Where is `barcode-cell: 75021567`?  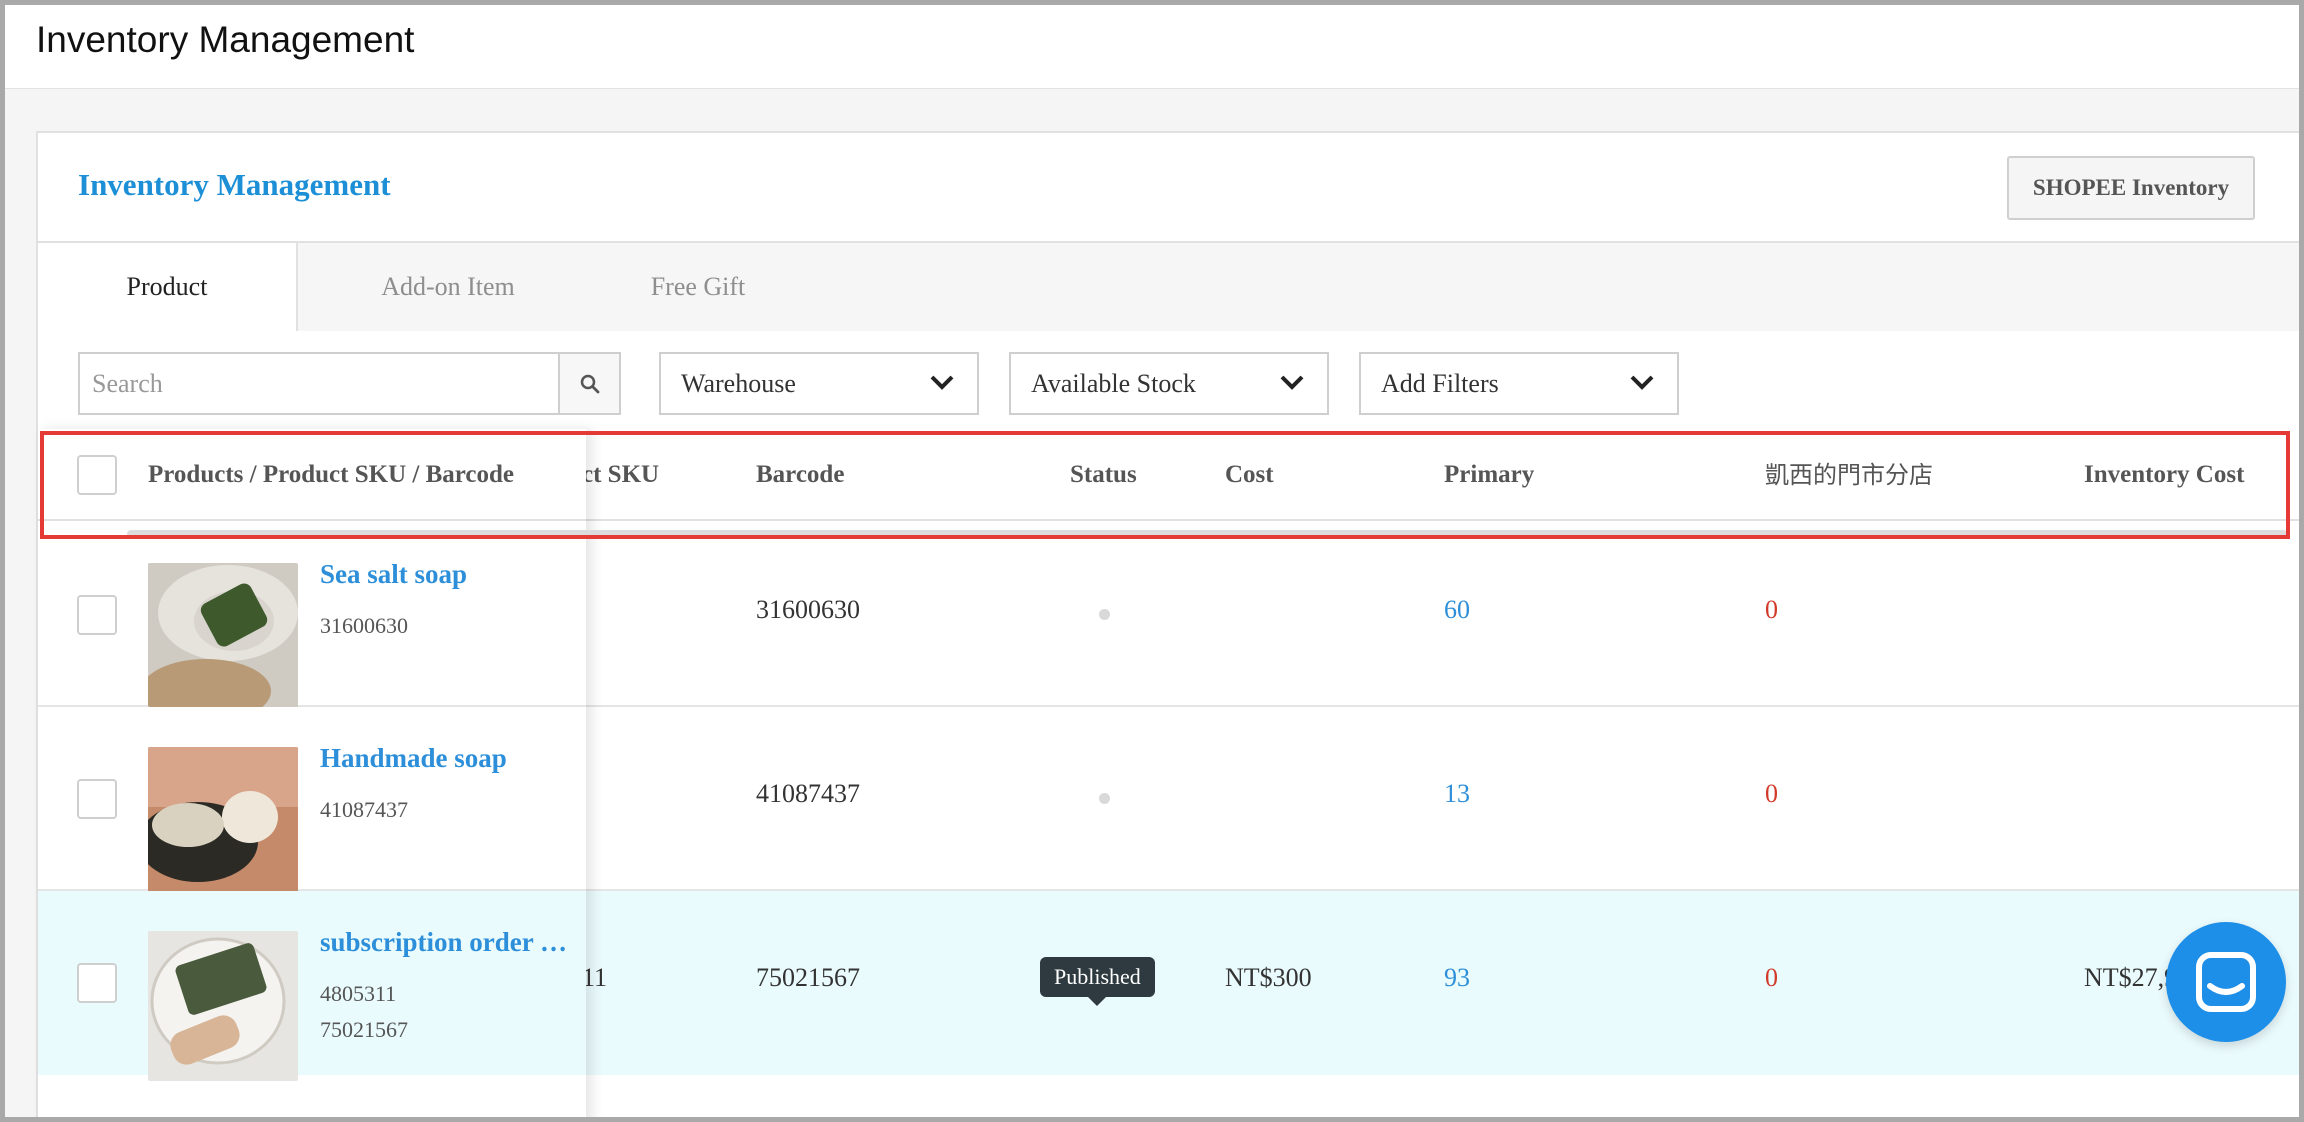
barcode-cell: 75021567 is located at coordinates (808, 977).